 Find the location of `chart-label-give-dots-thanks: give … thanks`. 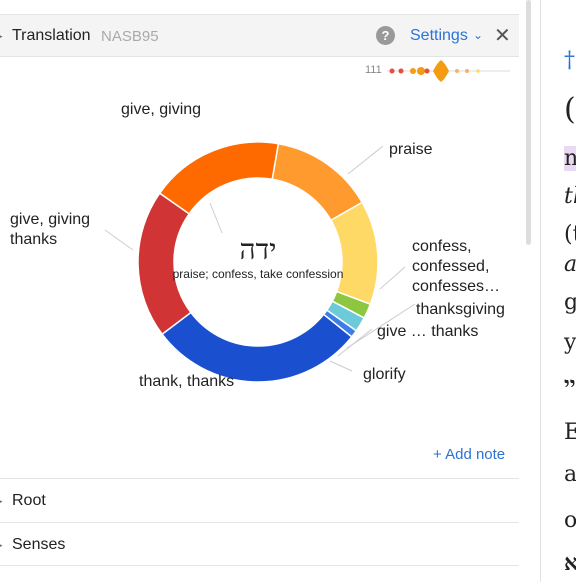

chart-label-give-dots-thanks: give … thanks is located at coordinates (427, 332).